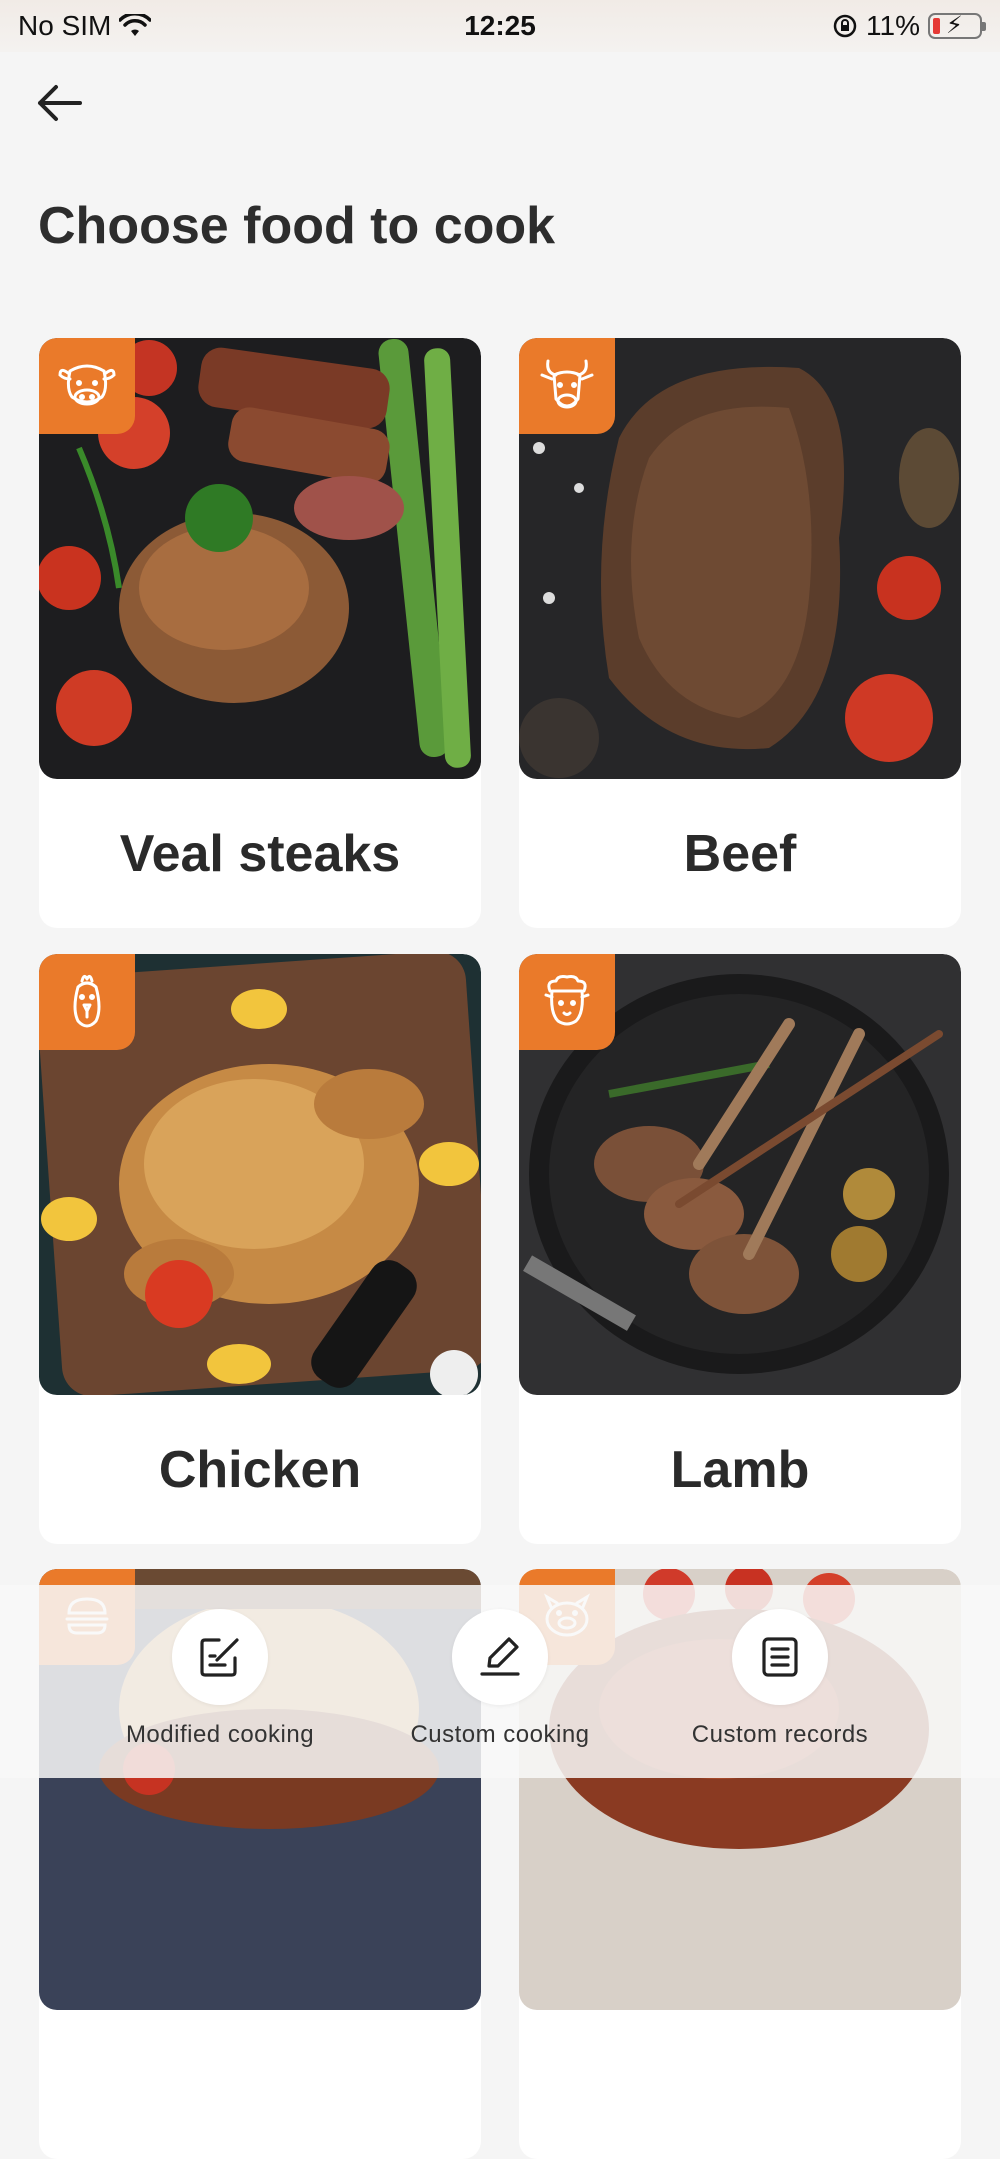 Image resolution: width=1000 pixels, height=2159 pixels. What do you see at coordinates (60, 103) in the screenshot?
I see `arrow-left-icon` at bounding box center [60, 103].